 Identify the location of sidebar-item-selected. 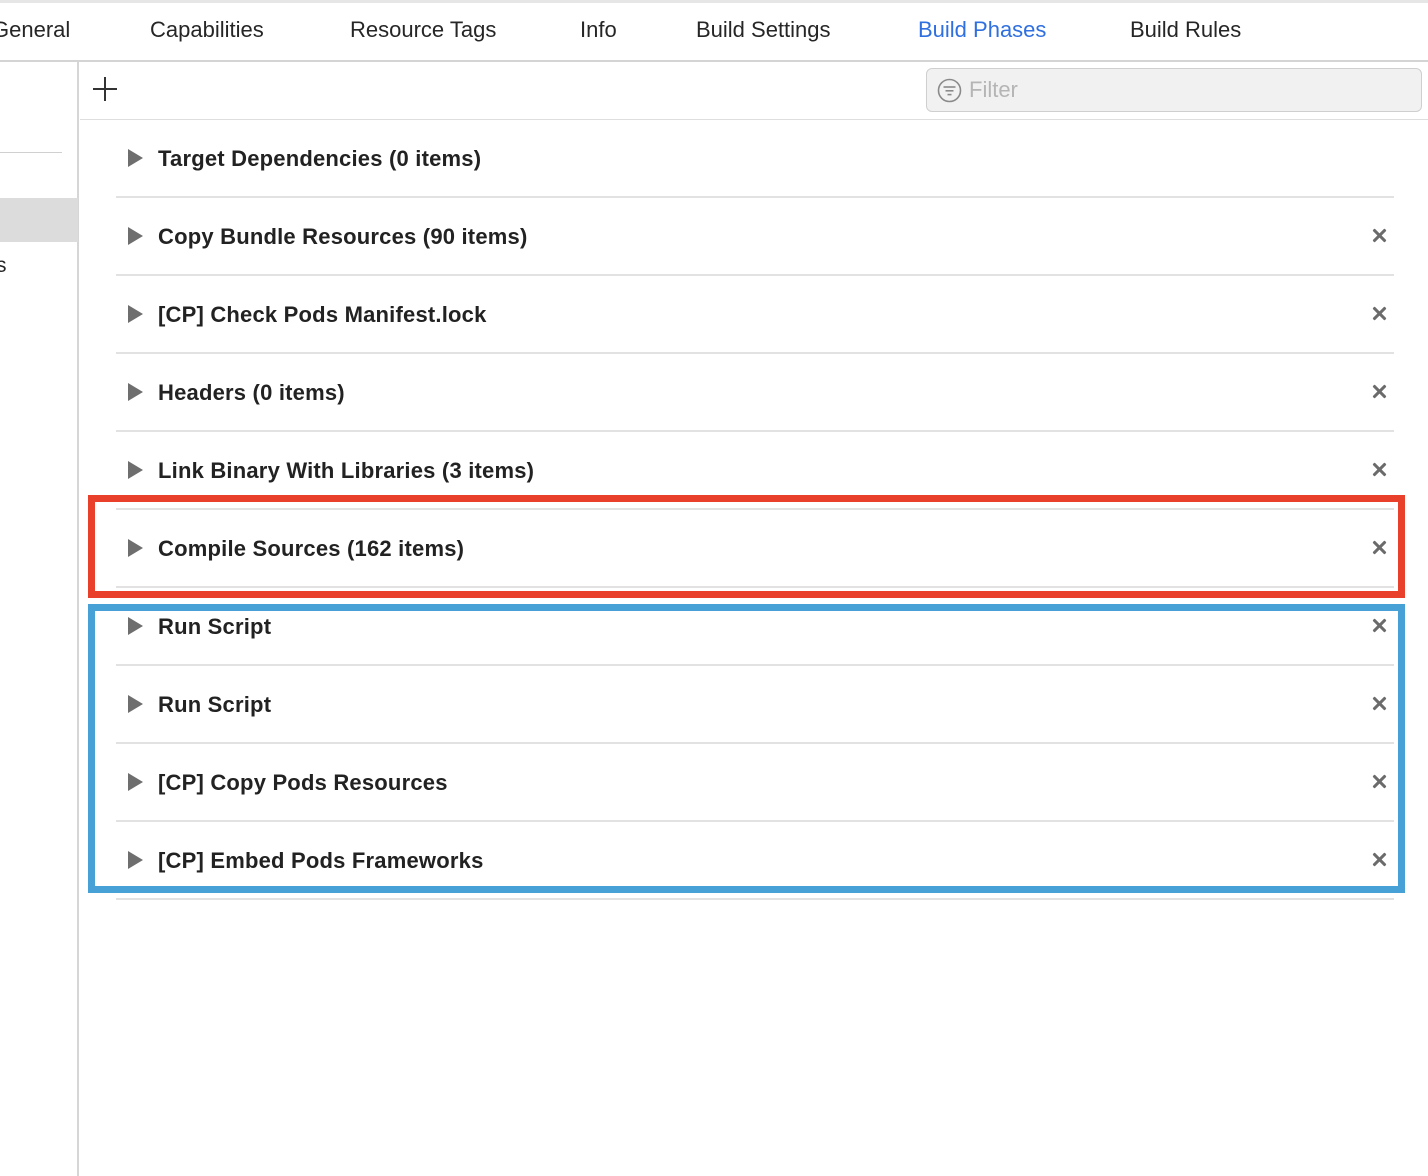
(39, 220).